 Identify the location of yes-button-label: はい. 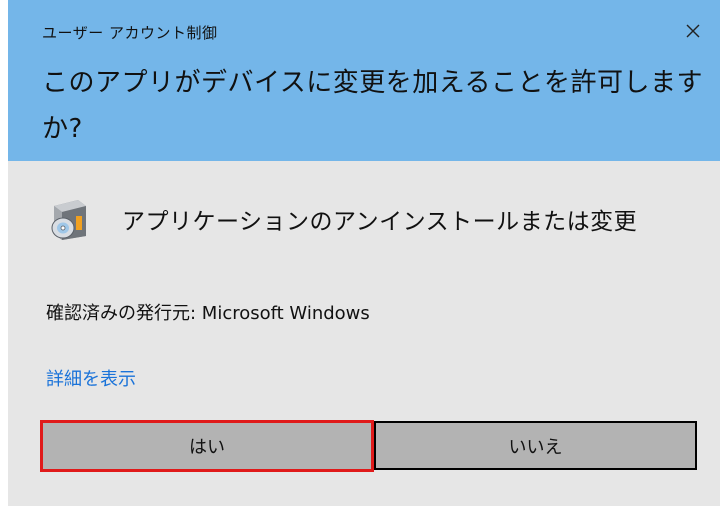
(207, 446).